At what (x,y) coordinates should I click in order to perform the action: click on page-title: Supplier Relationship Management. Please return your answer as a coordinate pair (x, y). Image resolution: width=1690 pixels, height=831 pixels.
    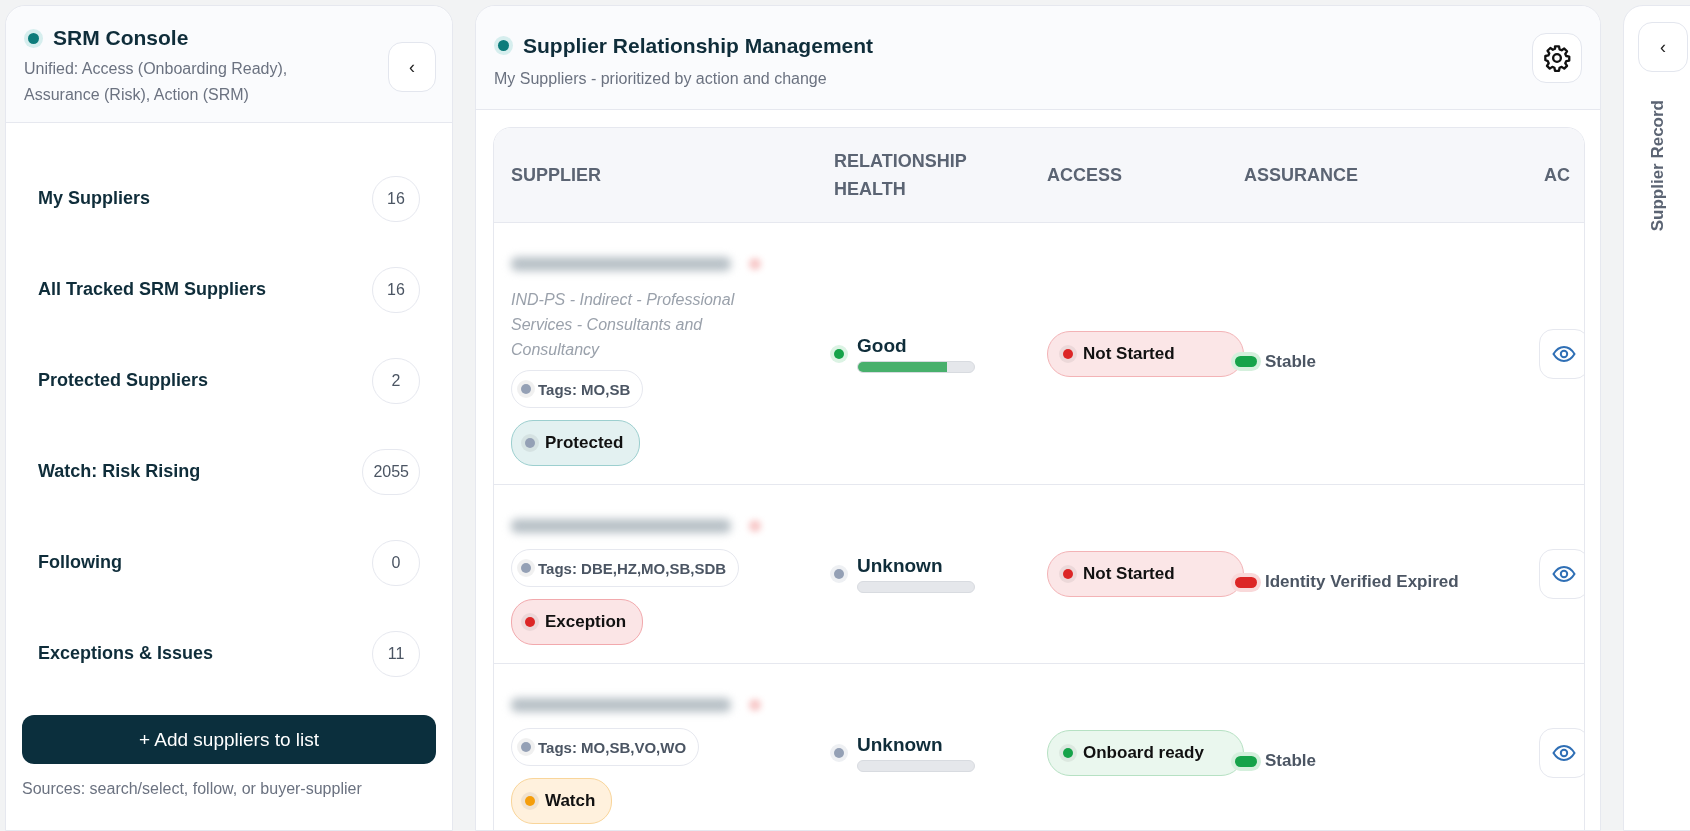
    Looking at the image, I should click on (698, 45).